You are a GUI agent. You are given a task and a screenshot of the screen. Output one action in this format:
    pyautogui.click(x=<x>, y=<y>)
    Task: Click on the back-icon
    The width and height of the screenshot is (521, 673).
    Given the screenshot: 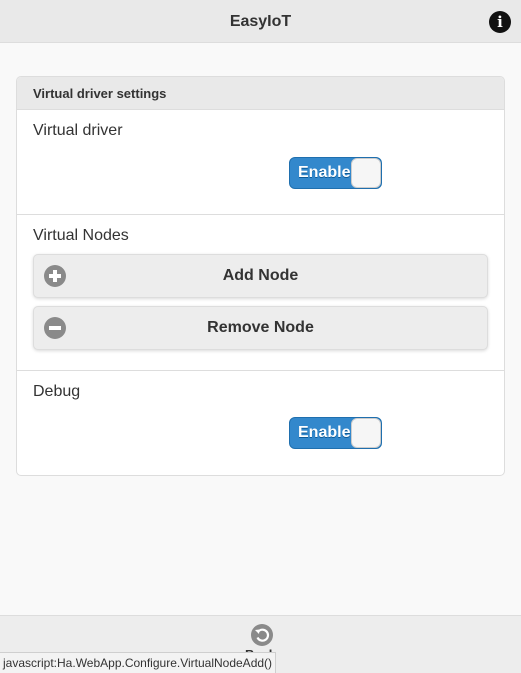 What is the action you would take?
    pyautogui.click(x=262, y=635)
    